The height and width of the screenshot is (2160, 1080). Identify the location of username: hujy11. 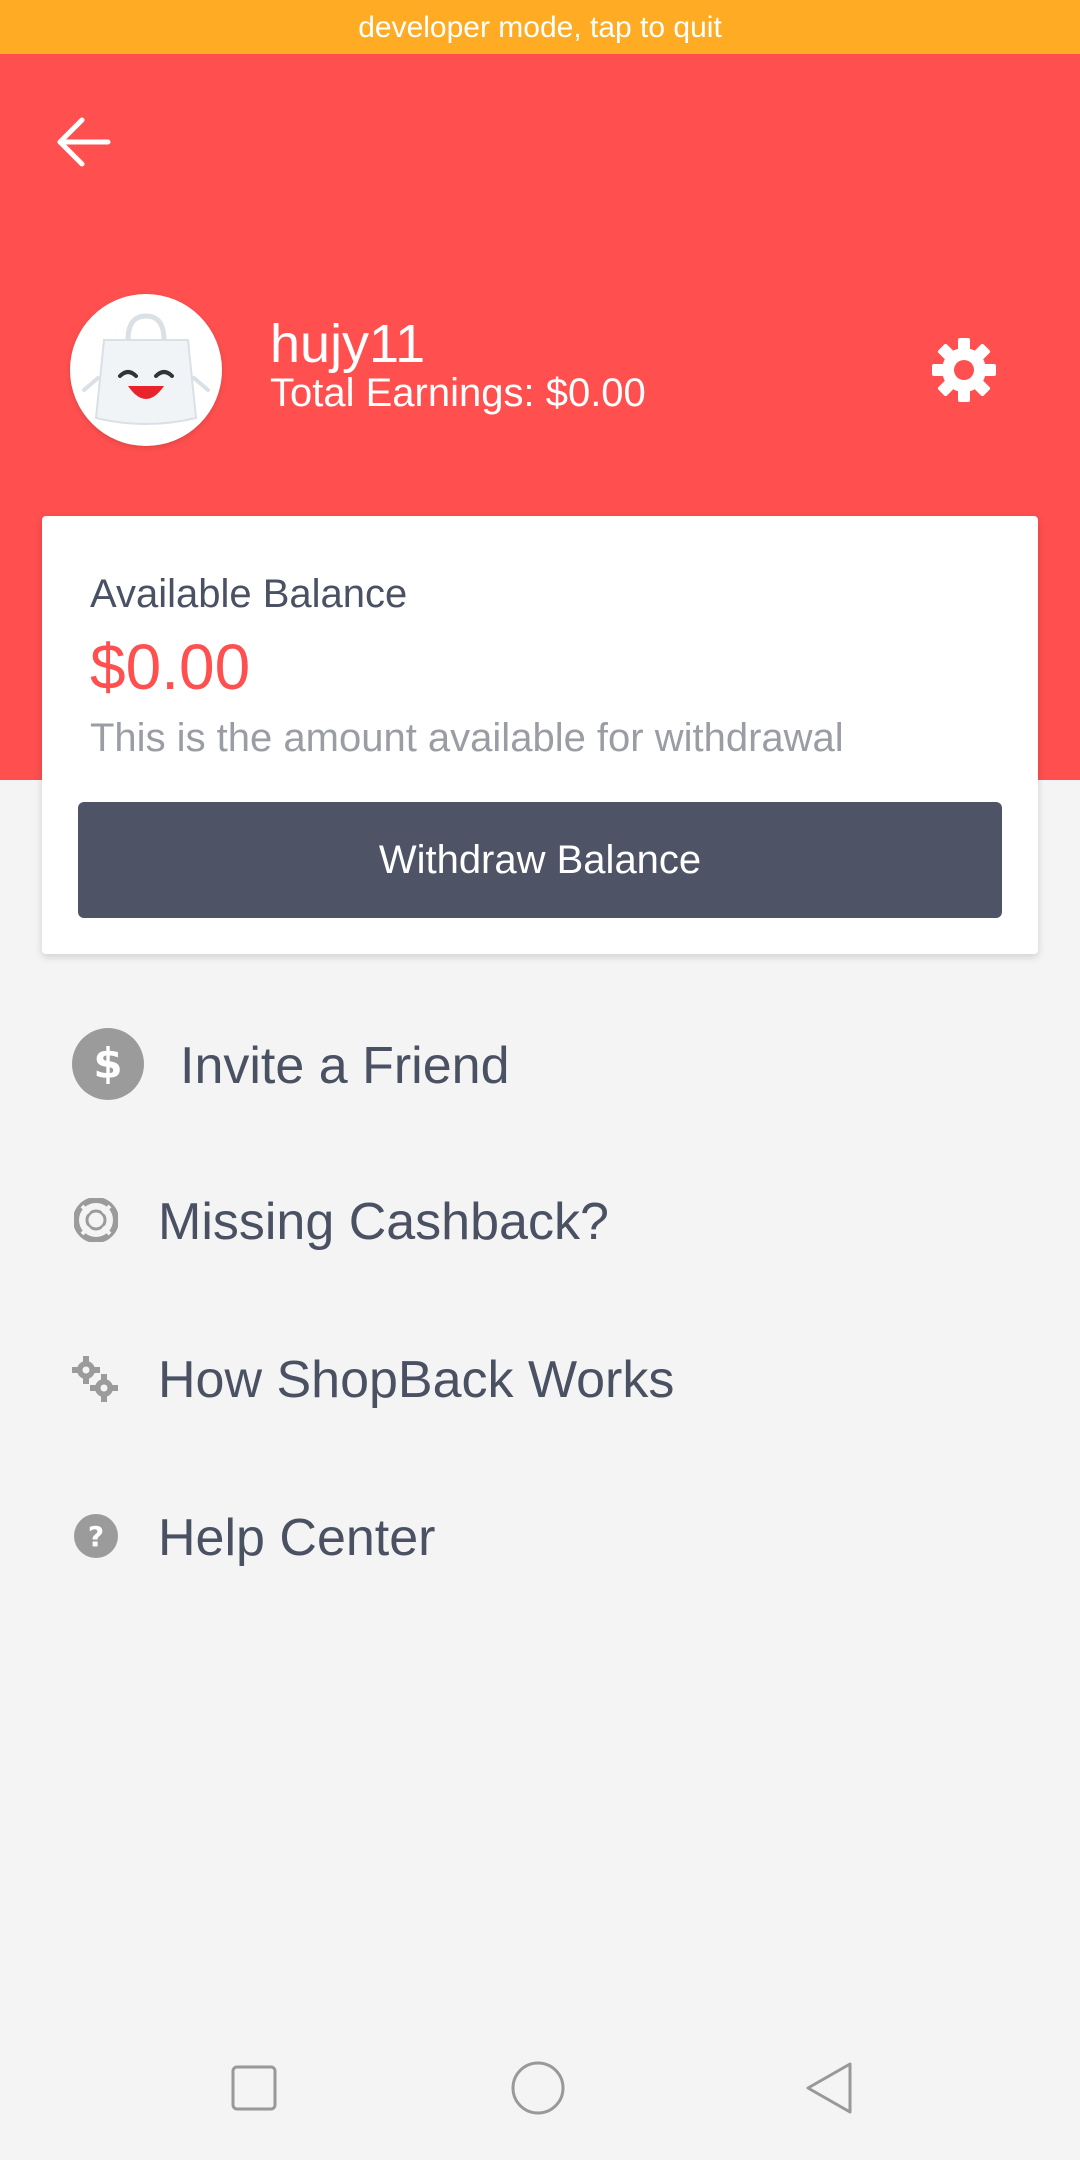
(348, 344).